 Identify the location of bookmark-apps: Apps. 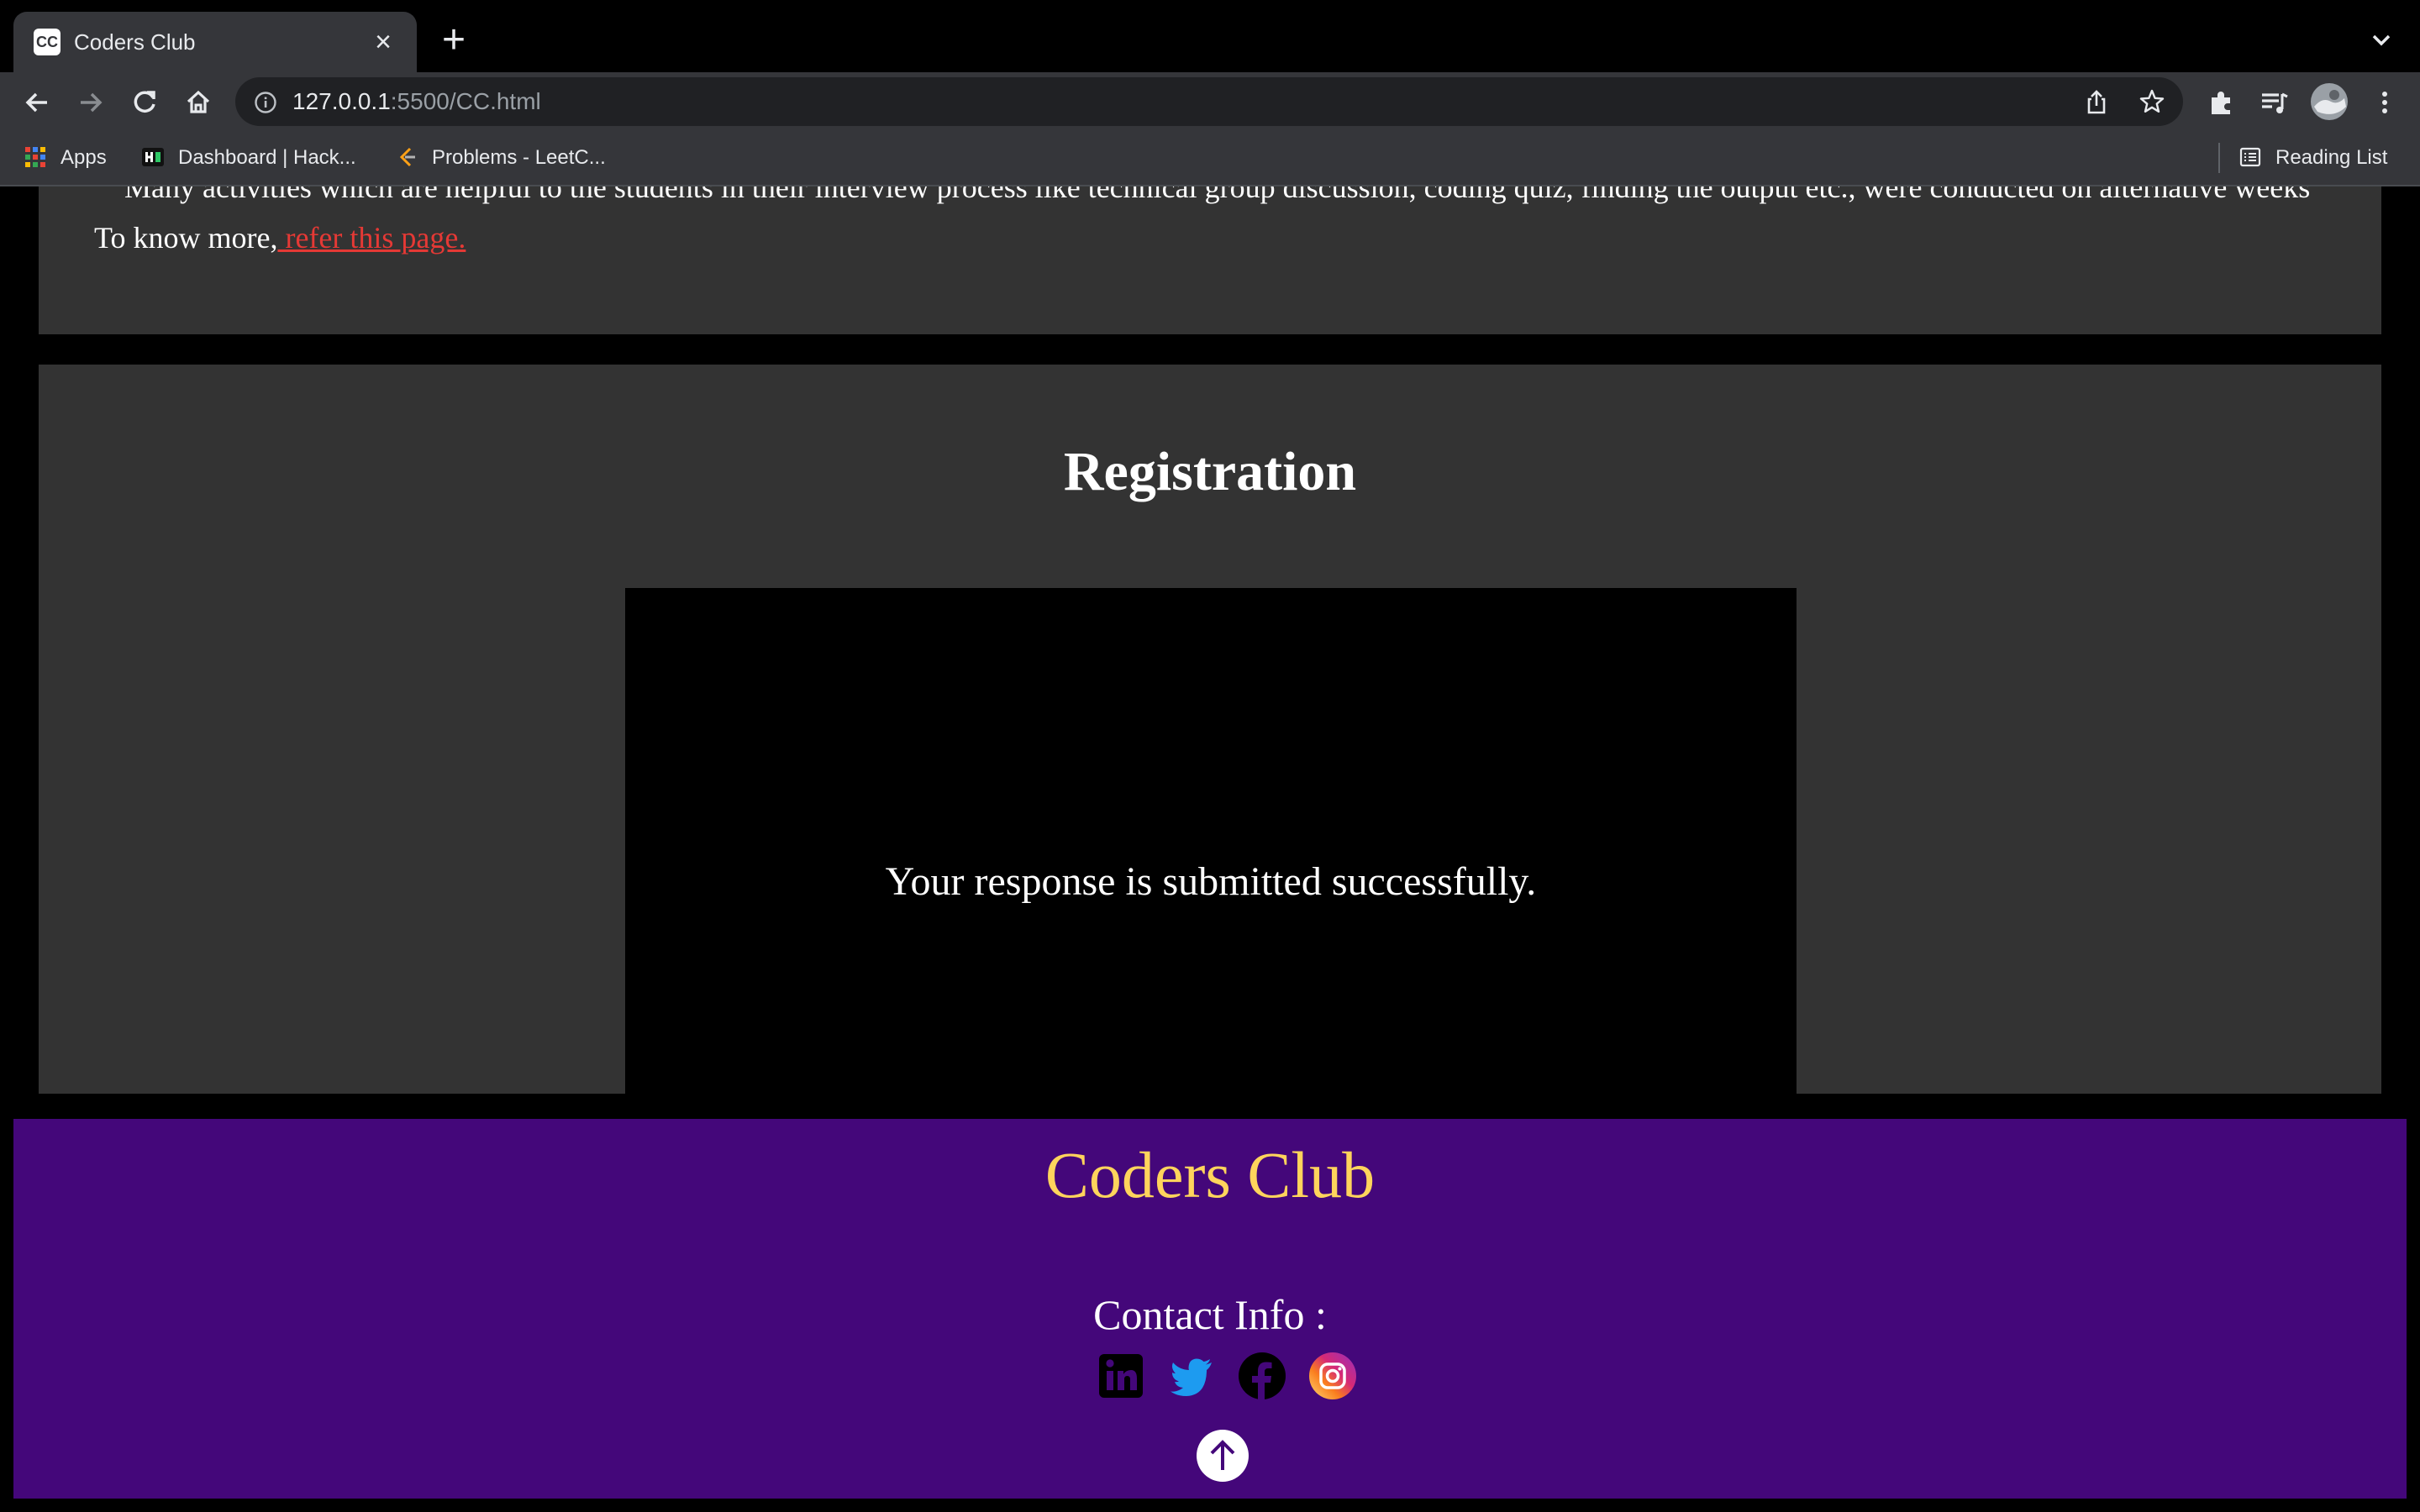
(65, 158).